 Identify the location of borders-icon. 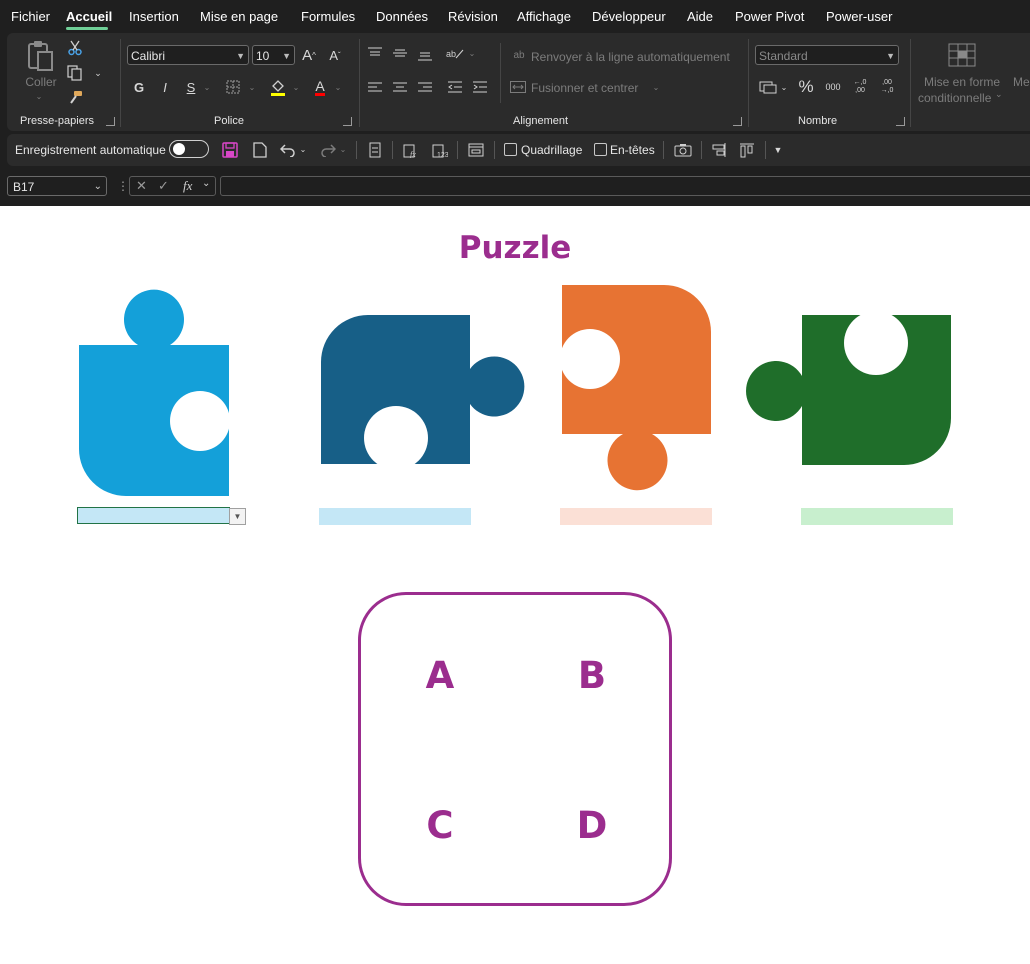
(233, 87).